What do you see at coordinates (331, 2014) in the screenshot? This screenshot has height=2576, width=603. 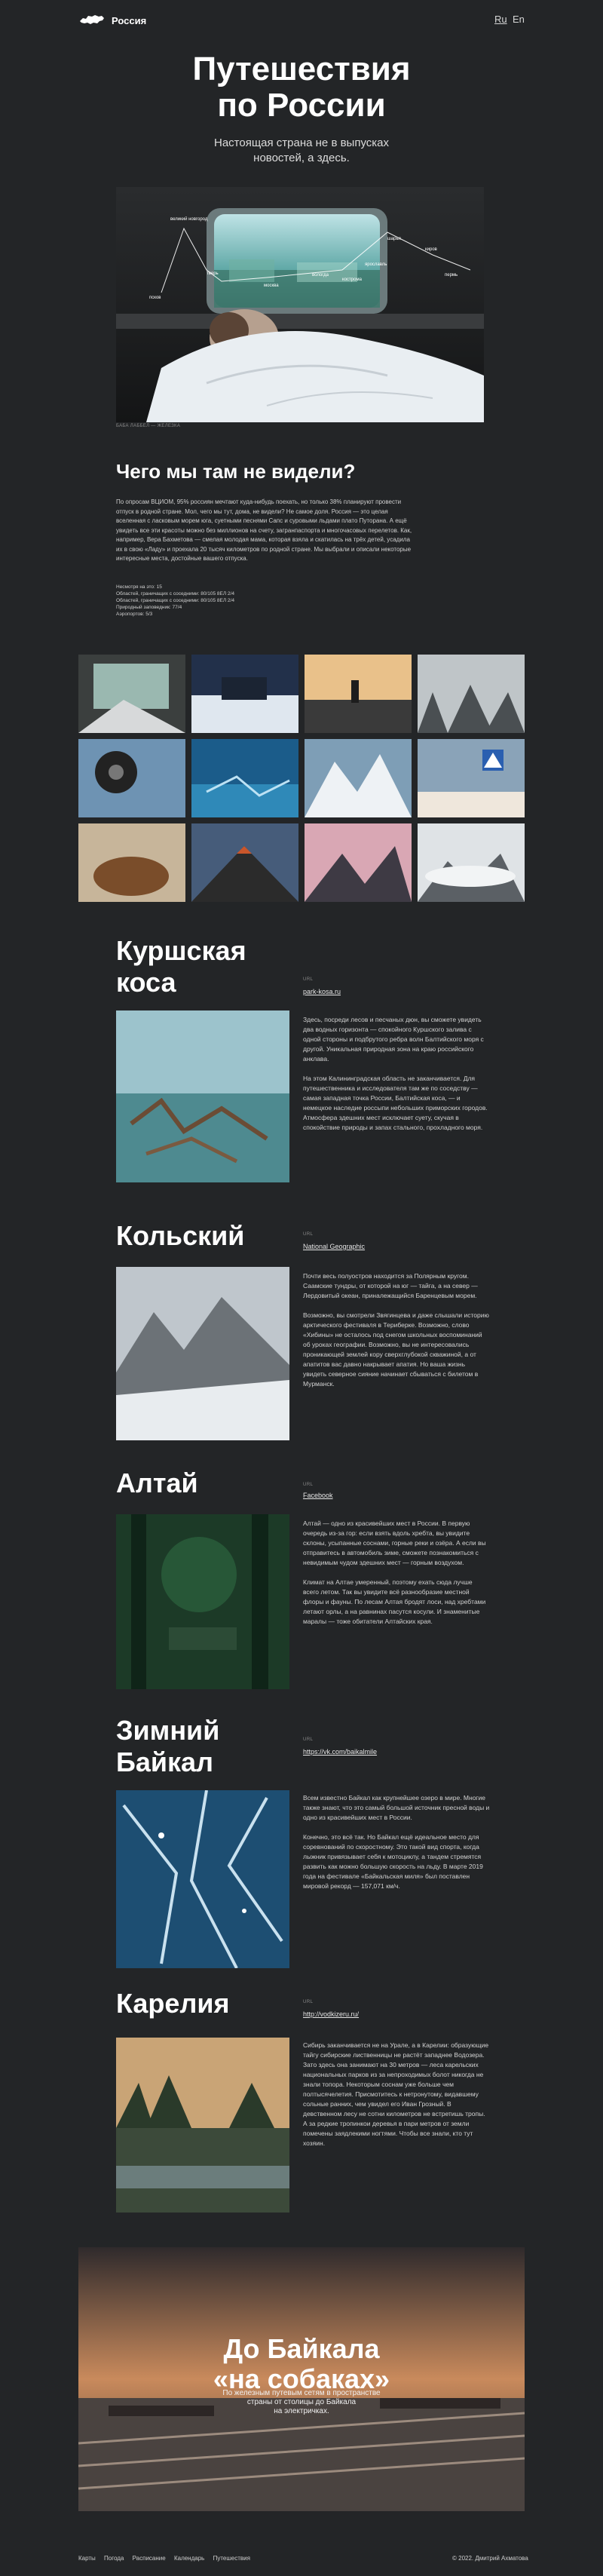 I see `karelia-link: http://vodkizeru.ru/` at bounding box center [331, 2014].